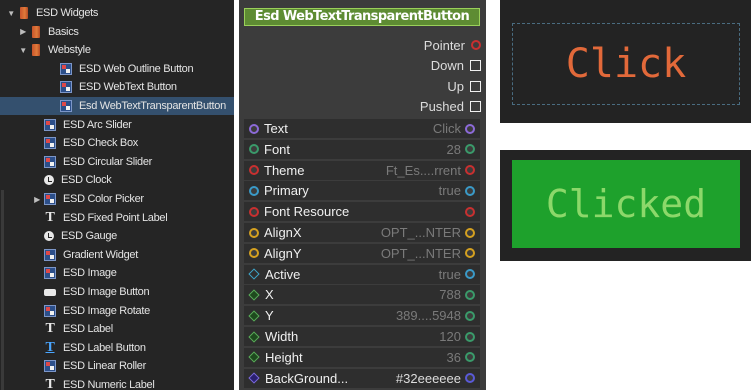  Describe the element at coordinates (379, 336) in the screenshot. I see `property-value: 120` at that location.